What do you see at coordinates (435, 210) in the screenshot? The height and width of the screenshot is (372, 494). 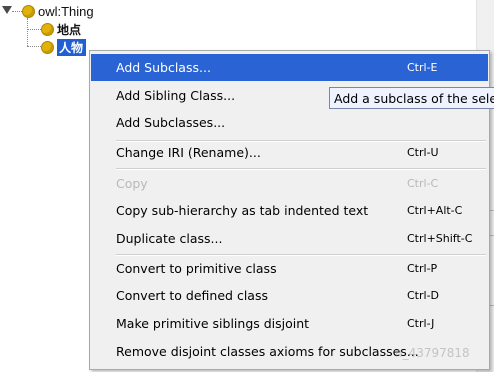 I see `menu-item-shortcut: Ctrl+Alt-C` at bounding box center [435, 210].